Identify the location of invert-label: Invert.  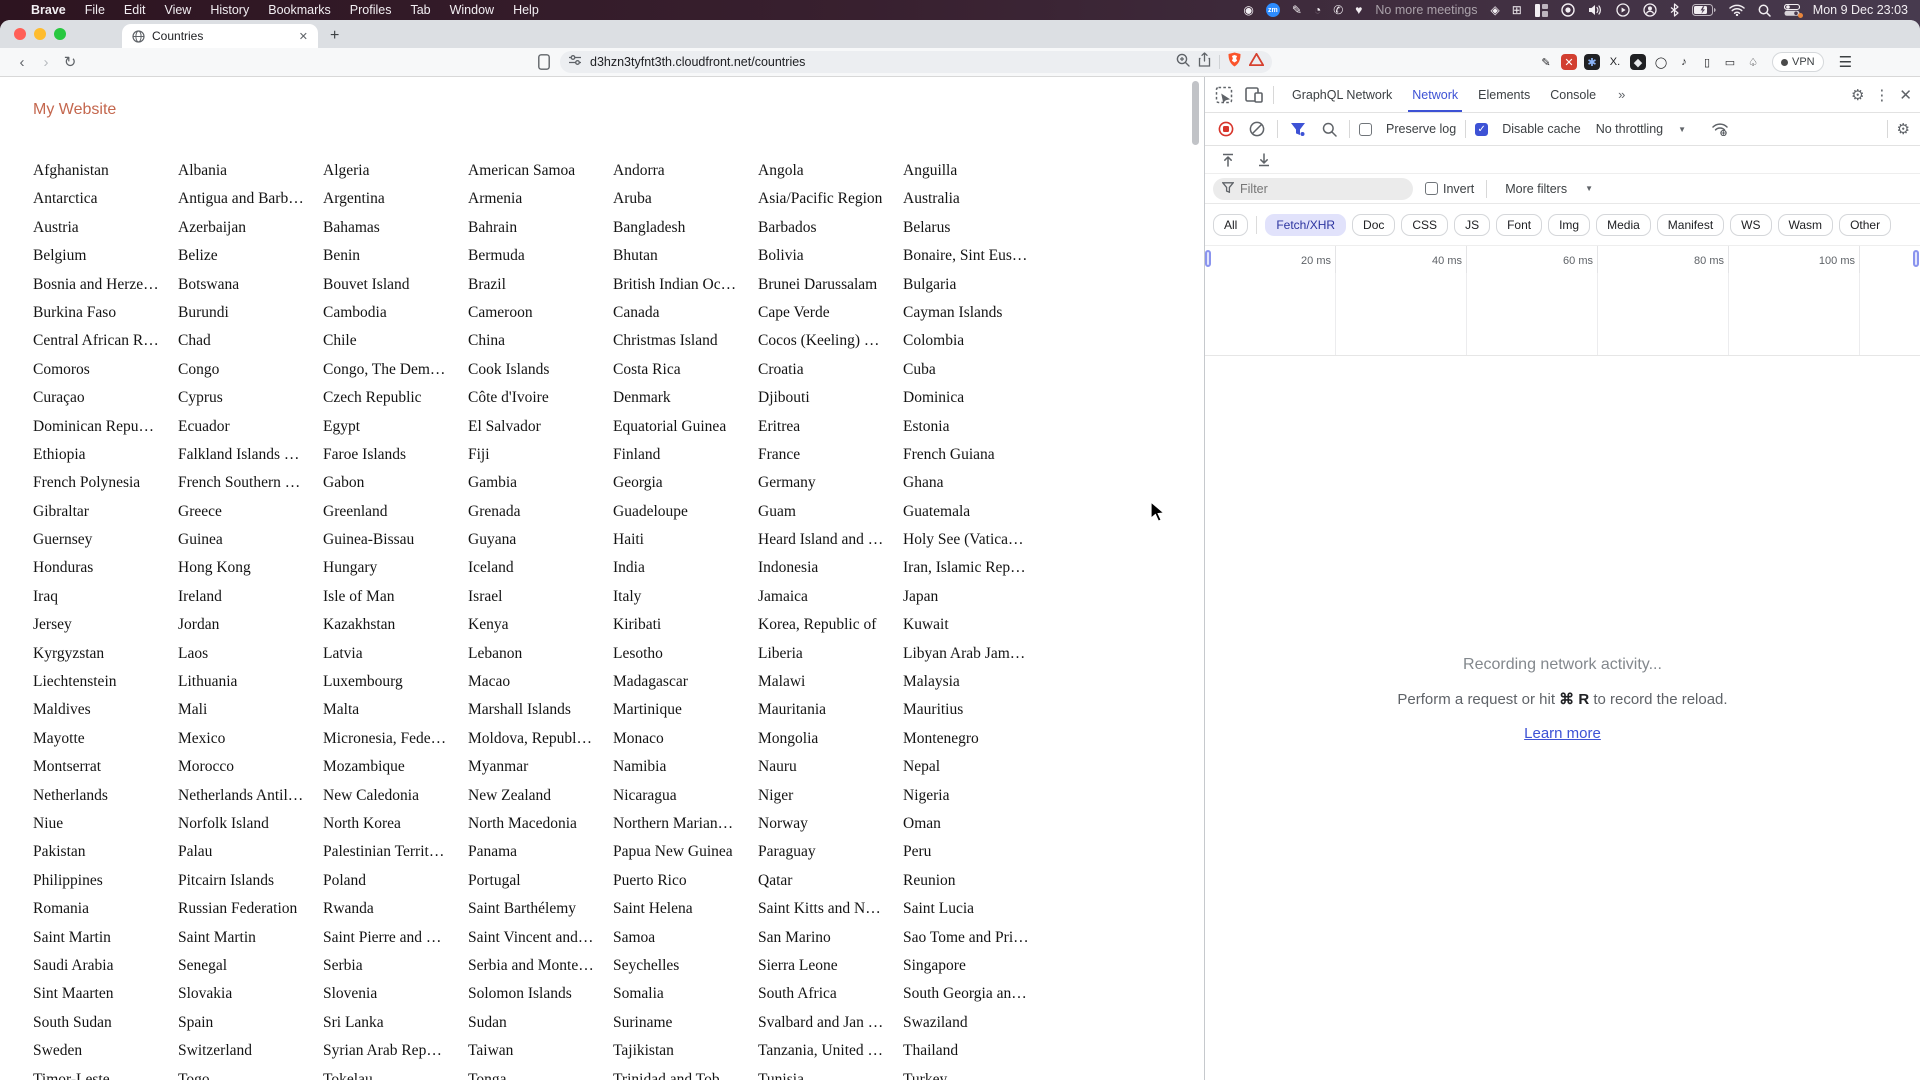
(1458, 189).